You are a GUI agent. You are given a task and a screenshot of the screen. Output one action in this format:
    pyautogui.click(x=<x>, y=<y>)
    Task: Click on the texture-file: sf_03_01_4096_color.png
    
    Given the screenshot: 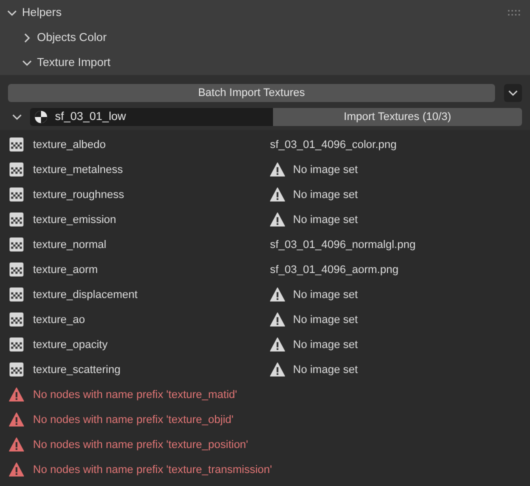 What is the action you would take?
    pyautogui.click(x=333, y=144)
    